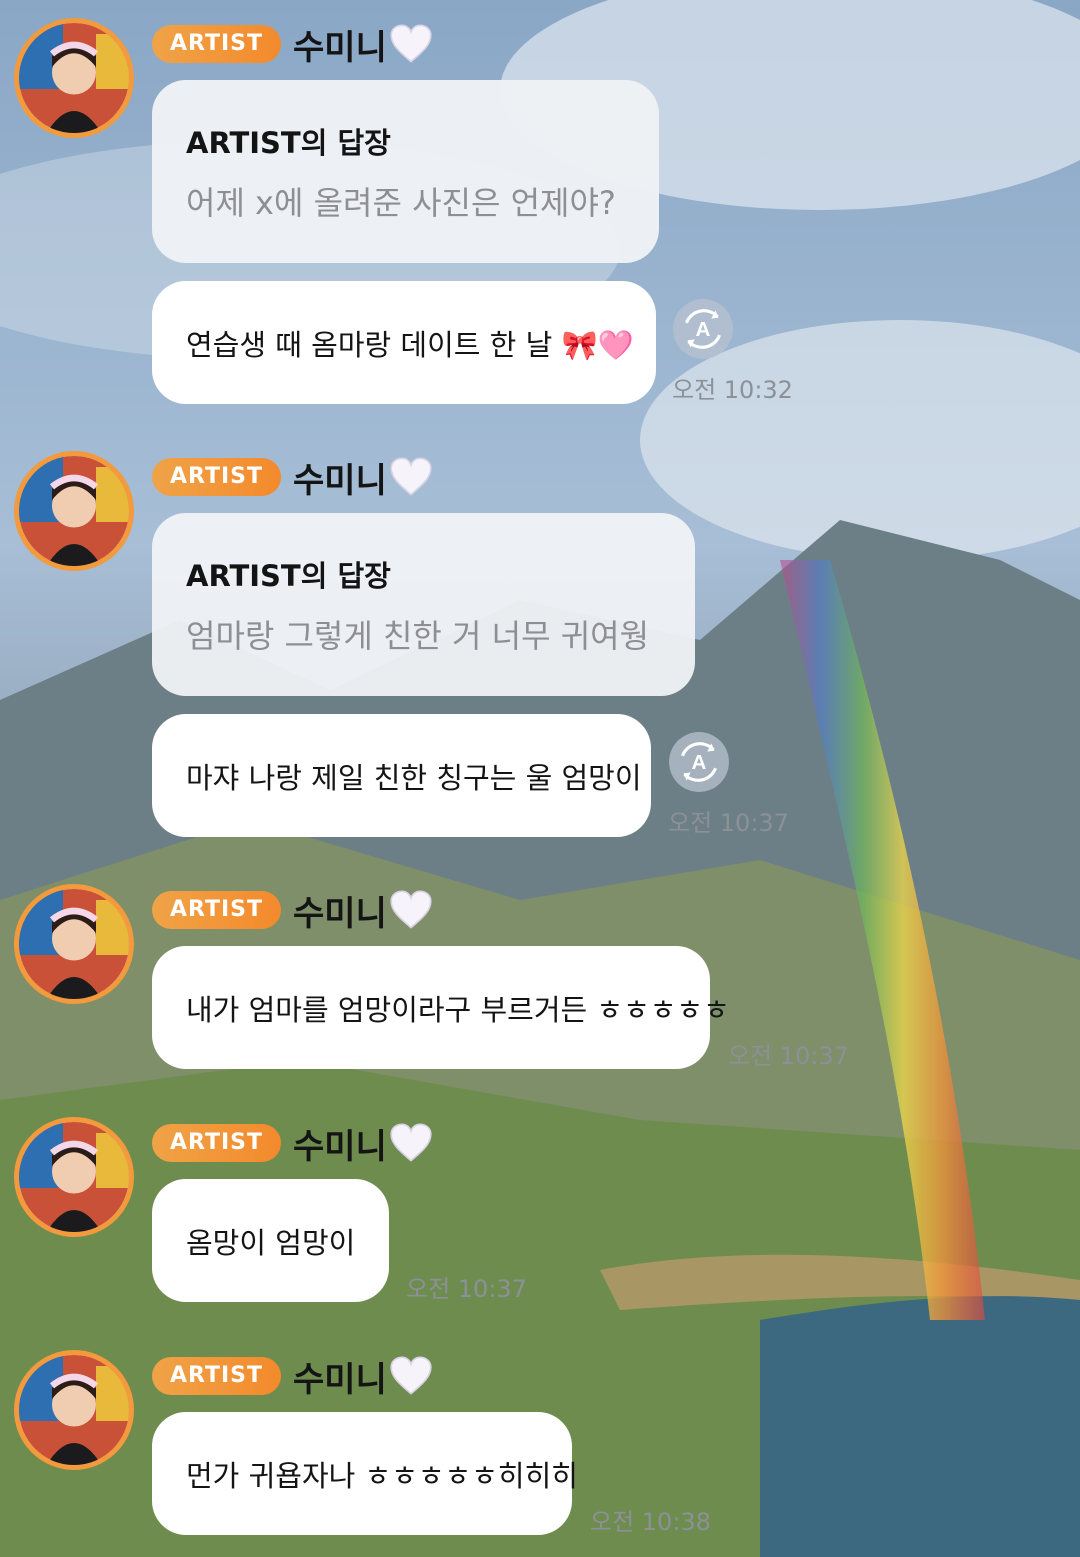 This screenshot has width=1080, height=1557. What do you see at coordinates (382, 1475) in the screenshot?
I see `message-text: 먼가 귀욥자나 ㅎㅎㅎㅎㅎ히히히` at bounding box center [382, 1475].